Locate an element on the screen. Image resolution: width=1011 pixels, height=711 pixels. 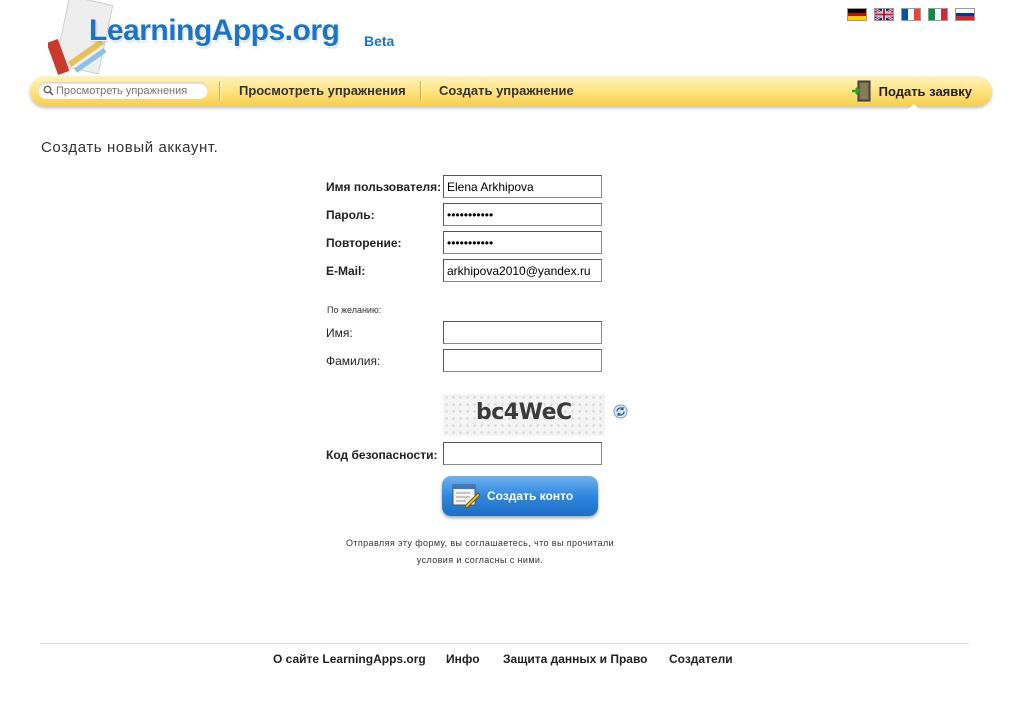
door-exit-icon is located at coordinates (861, 91).